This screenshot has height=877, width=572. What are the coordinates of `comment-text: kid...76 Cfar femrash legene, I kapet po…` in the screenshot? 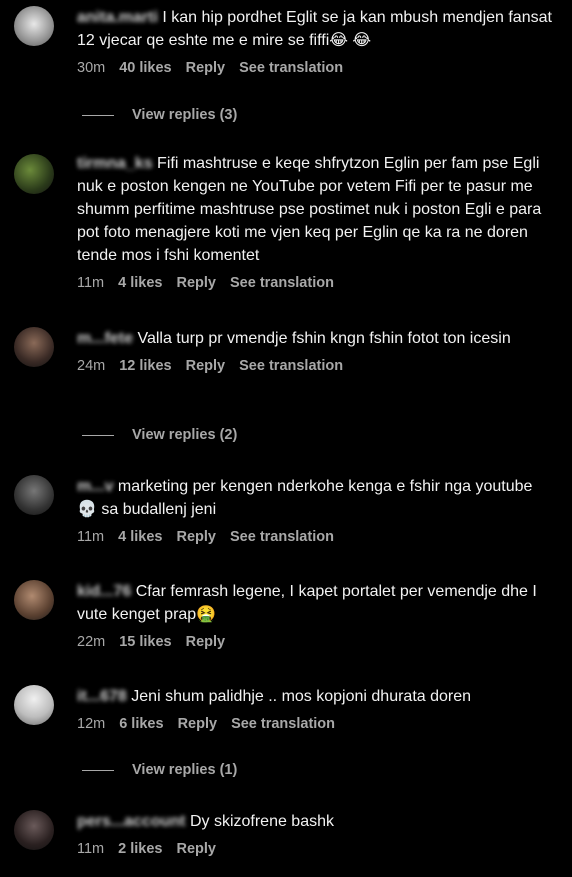 It's located at (315, 603).